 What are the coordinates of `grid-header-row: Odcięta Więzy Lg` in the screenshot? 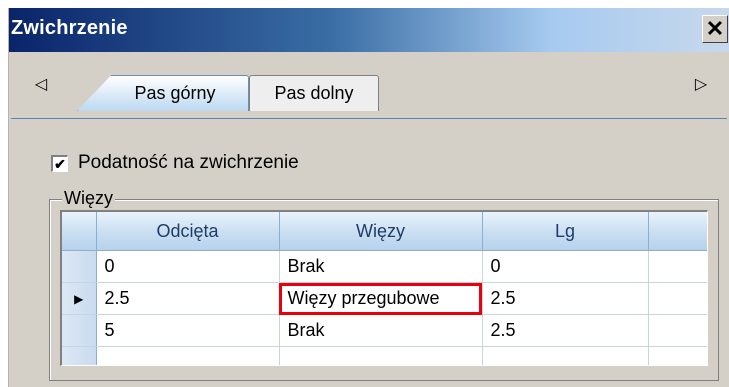 It's located at (384, 231).